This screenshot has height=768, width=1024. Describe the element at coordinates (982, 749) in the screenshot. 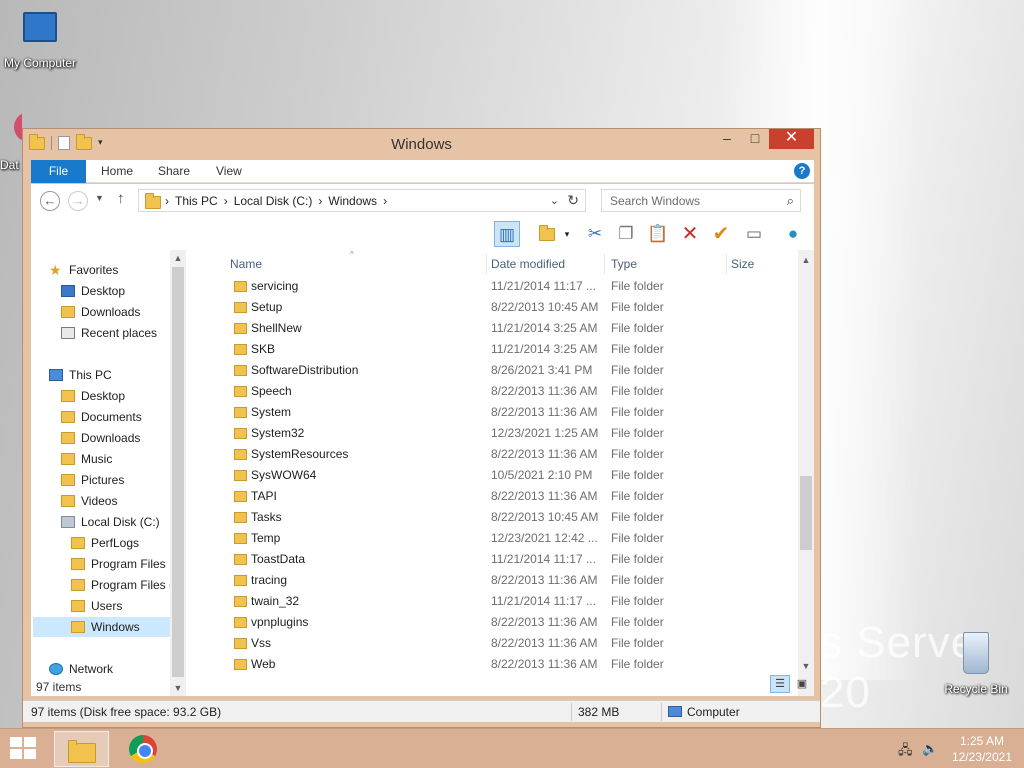

I see `clock: 1:25 AM 12/23/2021` at that location.